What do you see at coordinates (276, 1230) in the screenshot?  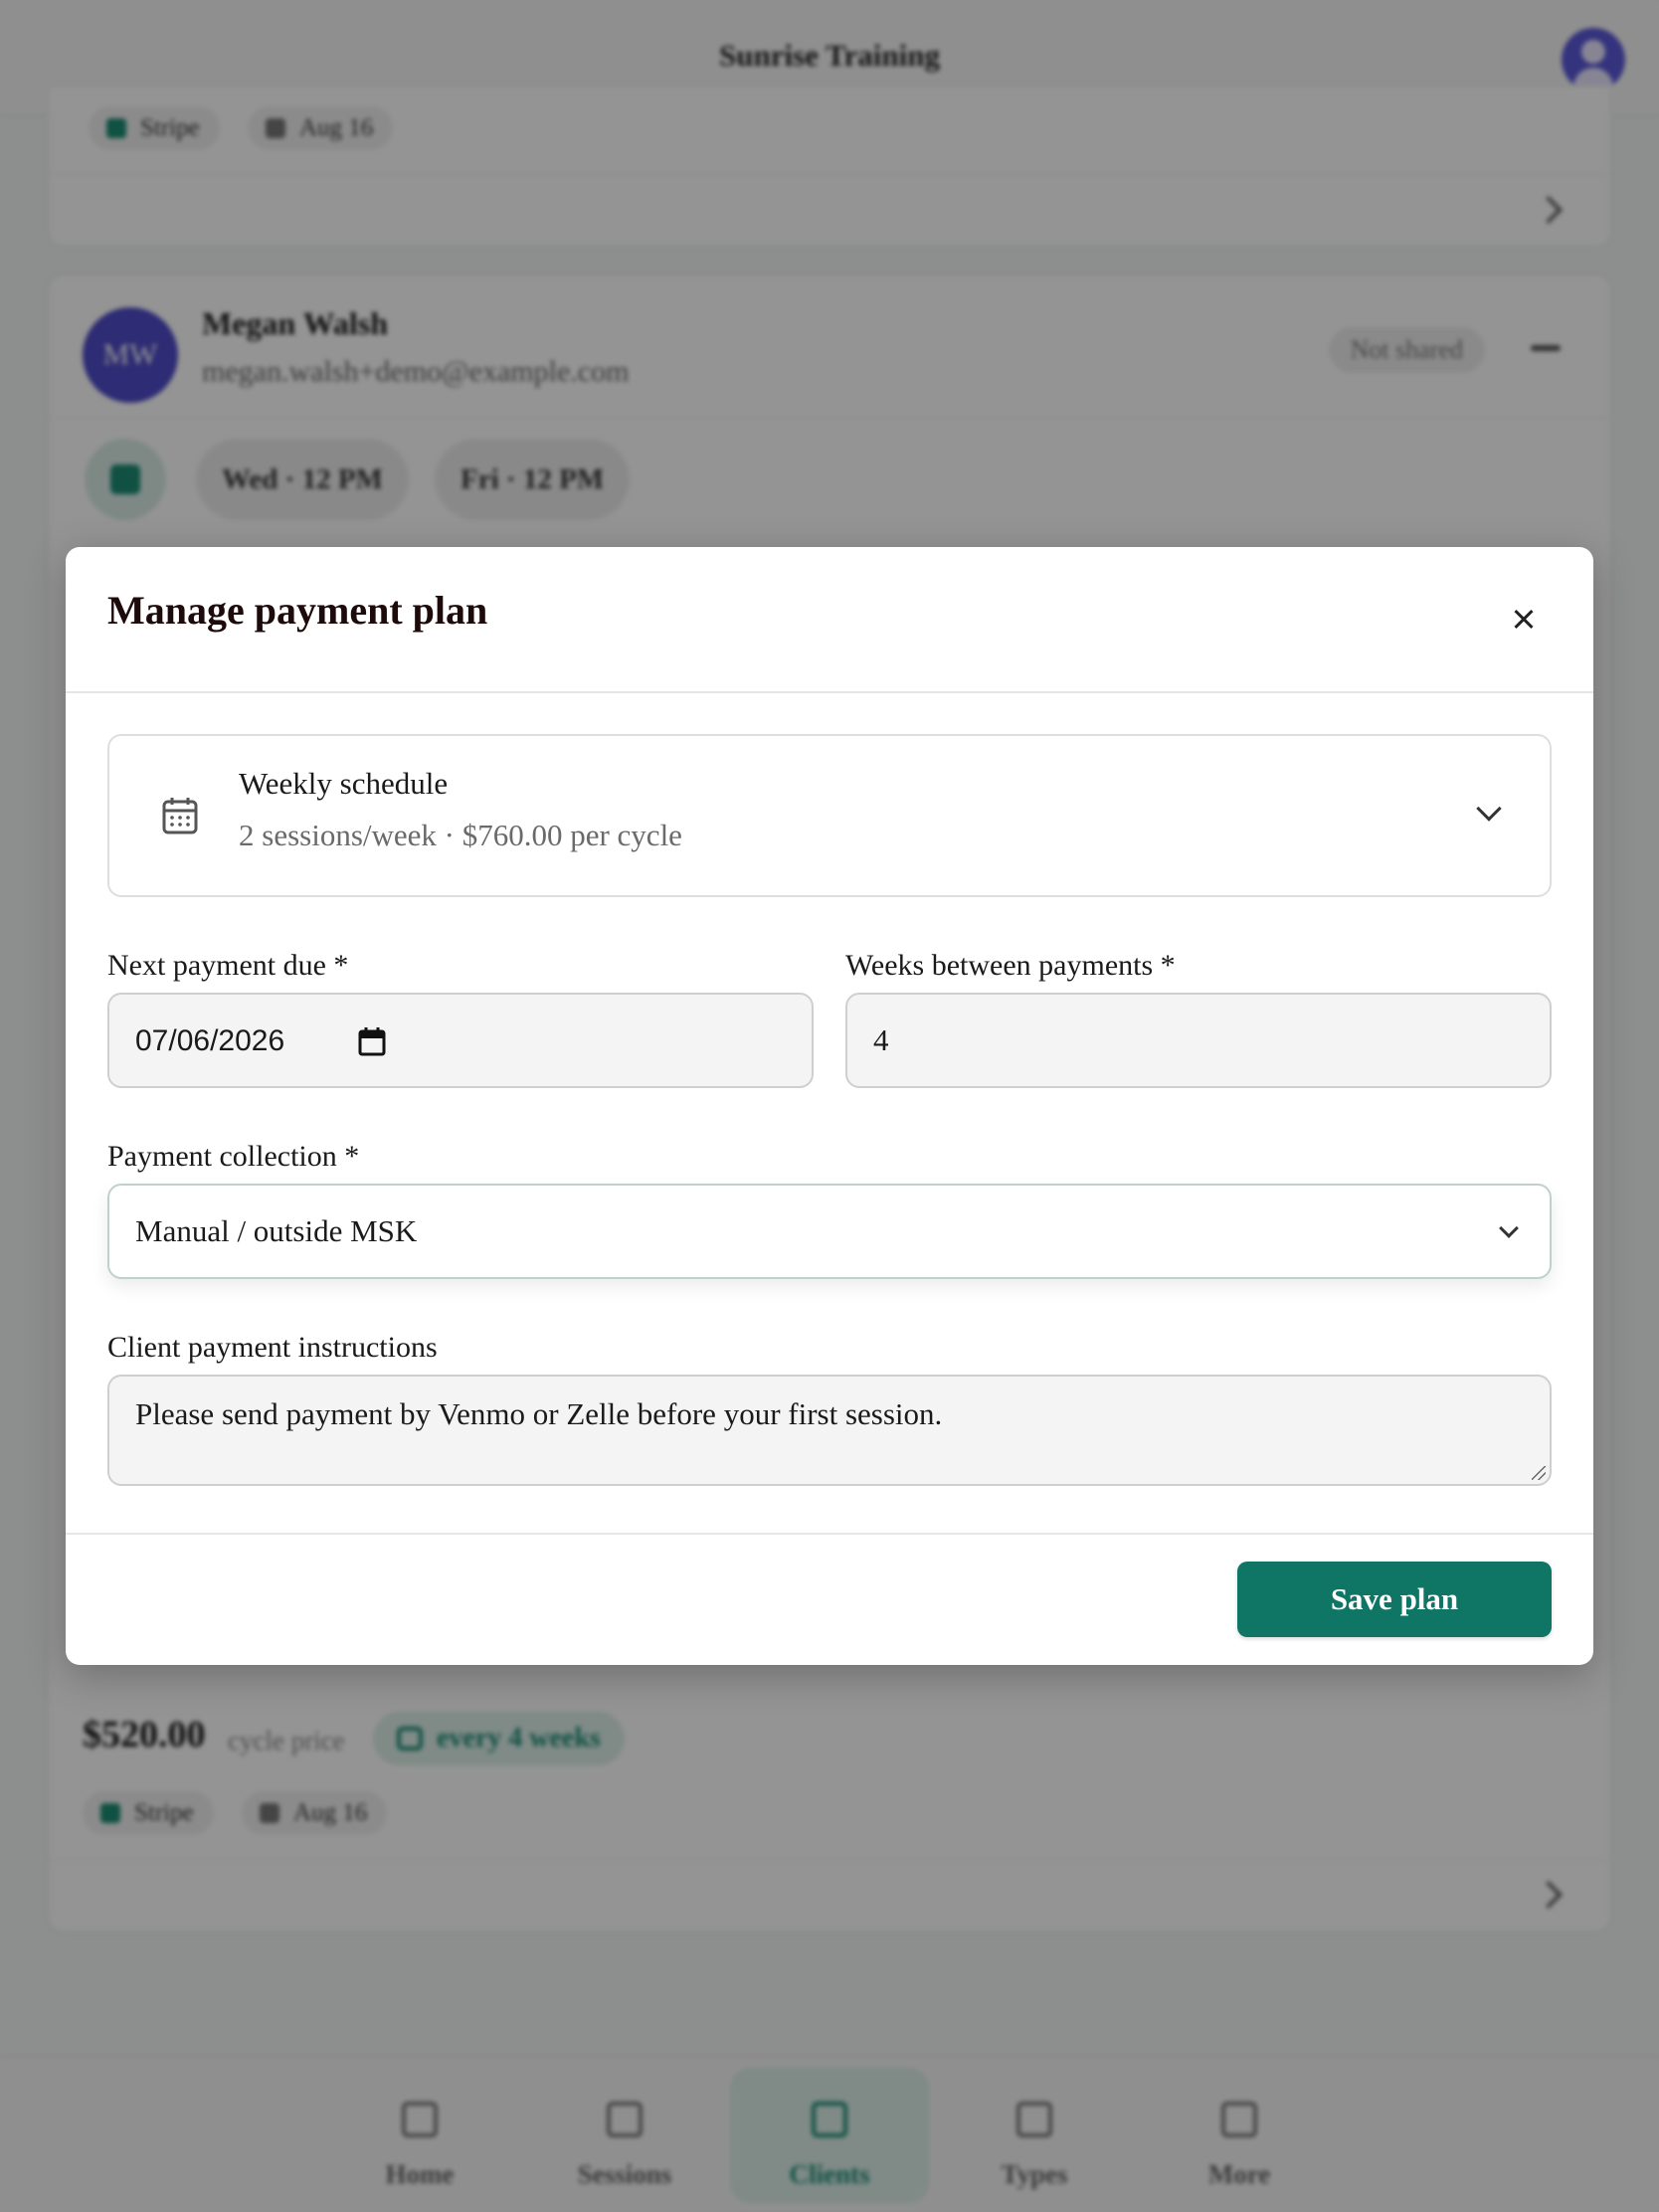 I see `payment-collection-value: Manual / outside MSK` at bounding box center [276, 1230].